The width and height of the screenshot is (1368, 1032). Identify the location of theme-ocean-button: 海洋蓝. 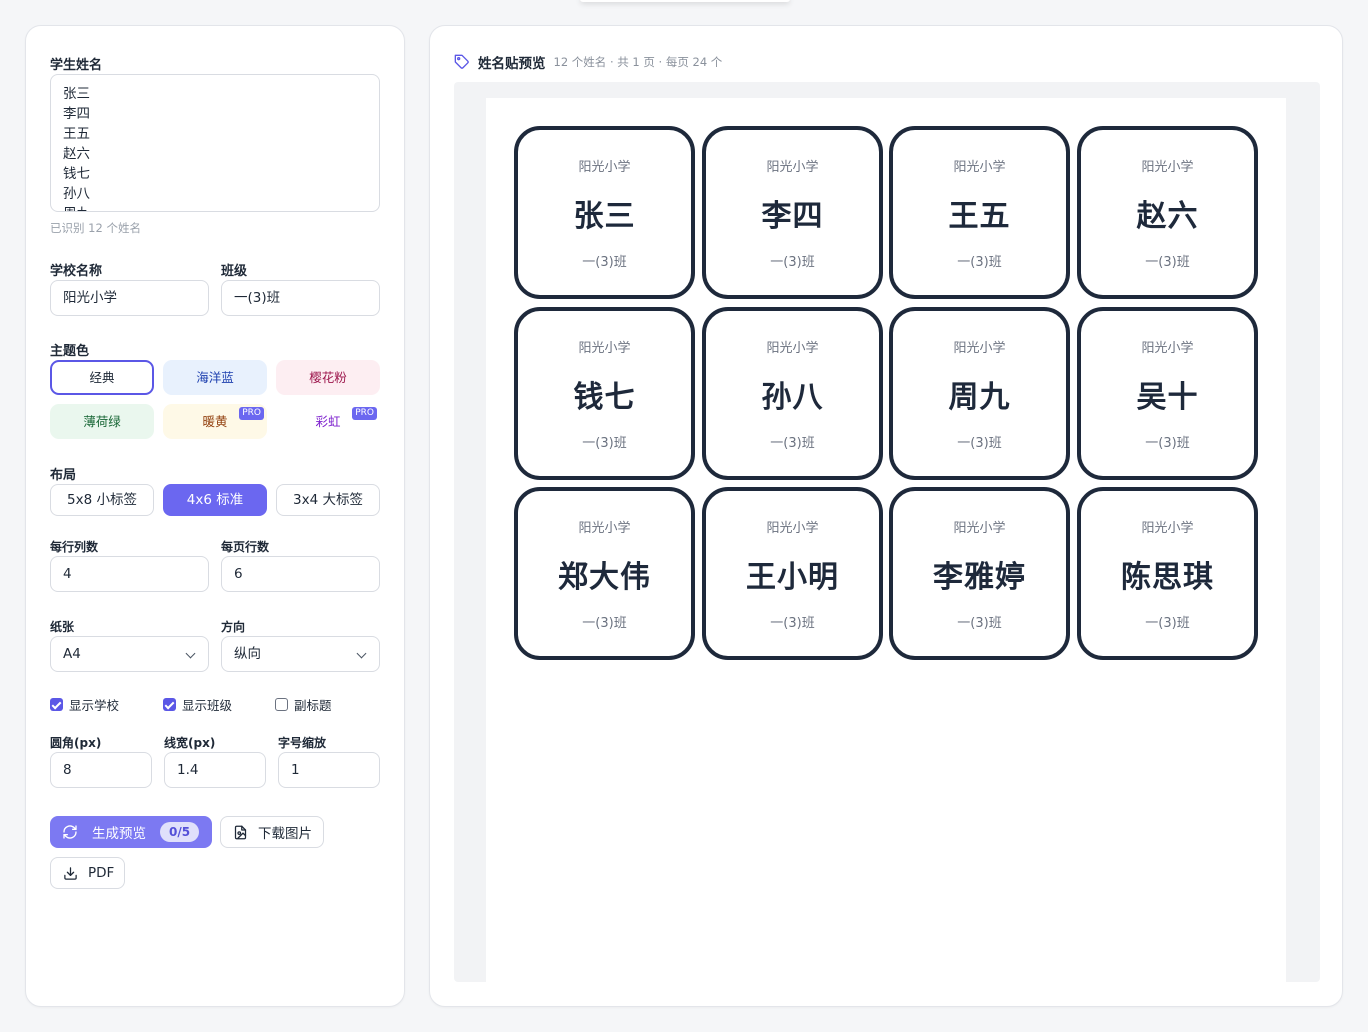
(215, 377).